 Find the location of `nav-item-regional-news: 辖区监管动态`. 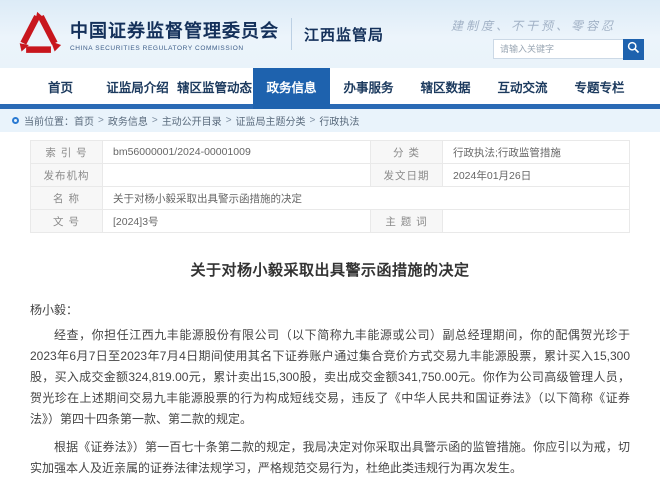

nav-item-regional-news: 辖区监管动态 is located at coordinates (214, 86).